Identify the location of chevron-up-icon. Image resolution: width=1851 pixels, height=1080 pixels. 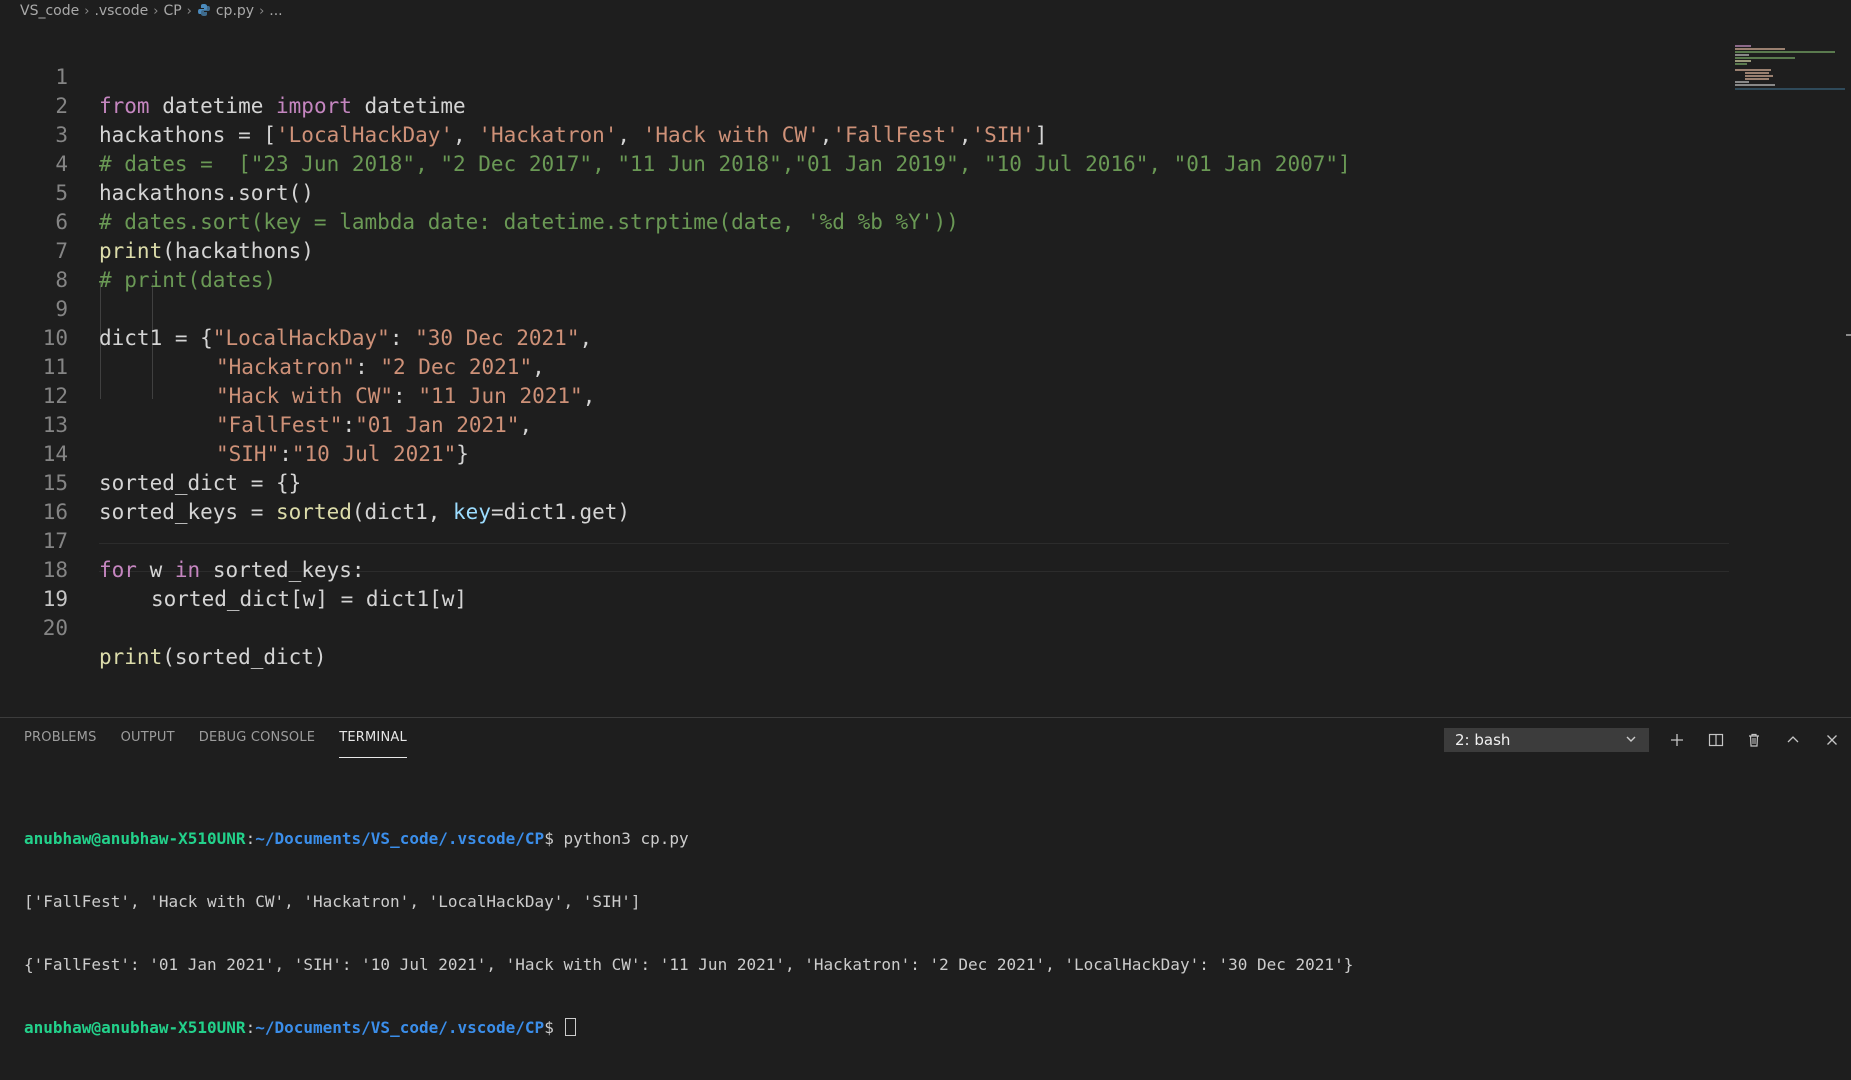
(1793, 739).